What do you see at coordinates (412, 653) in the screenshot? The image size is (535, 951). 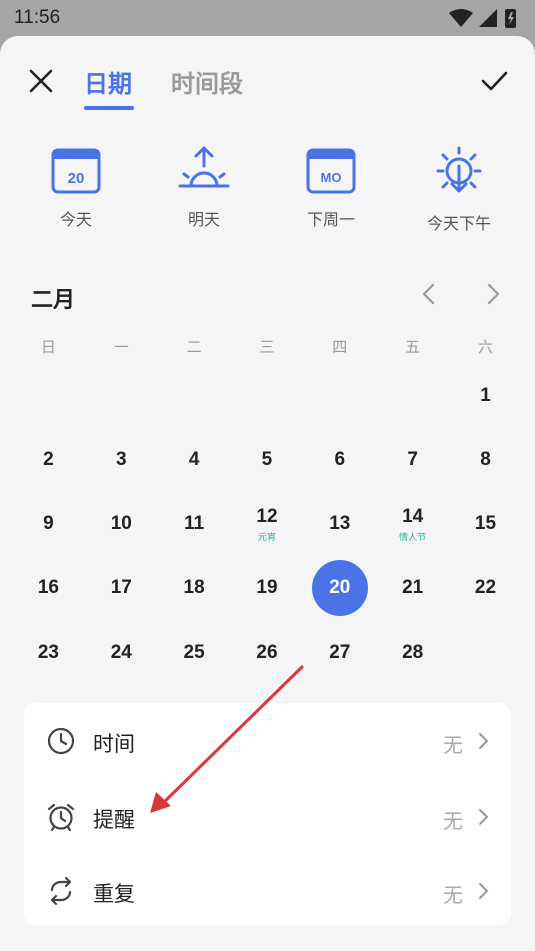 I see `calendar-day: 28` at bounding box center [412, 653].